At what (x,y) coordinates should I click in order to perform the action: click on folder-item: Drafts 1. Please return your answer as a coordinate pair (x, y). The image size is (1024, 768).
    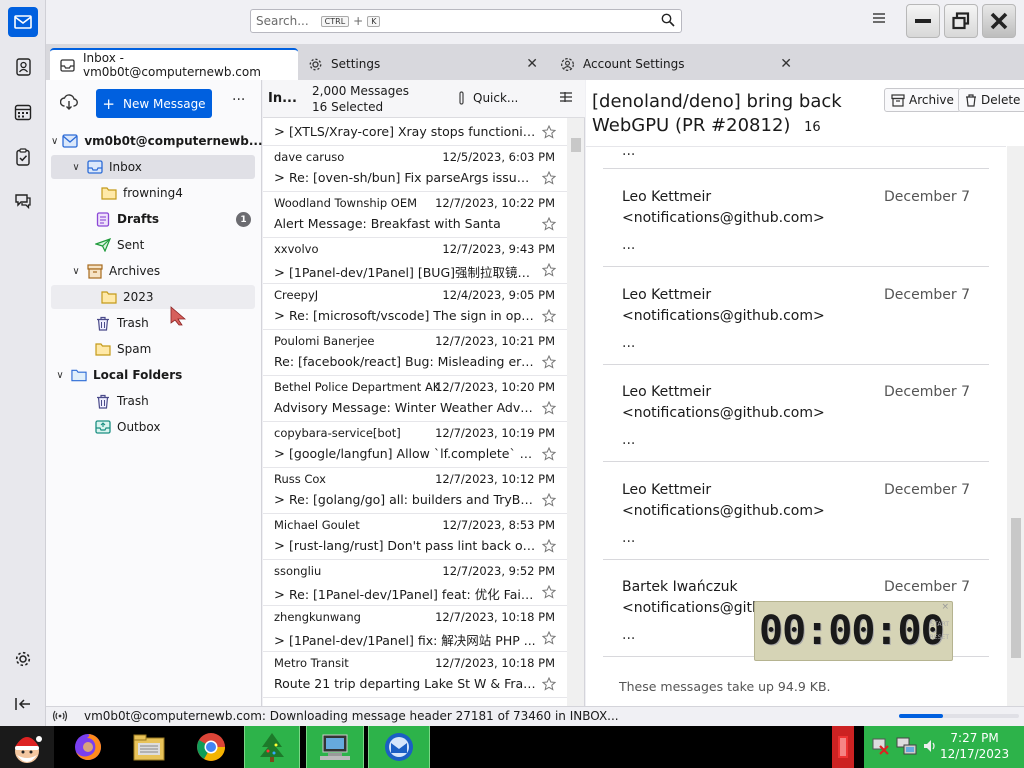
    Looking at the image, I should click on (153, 219).